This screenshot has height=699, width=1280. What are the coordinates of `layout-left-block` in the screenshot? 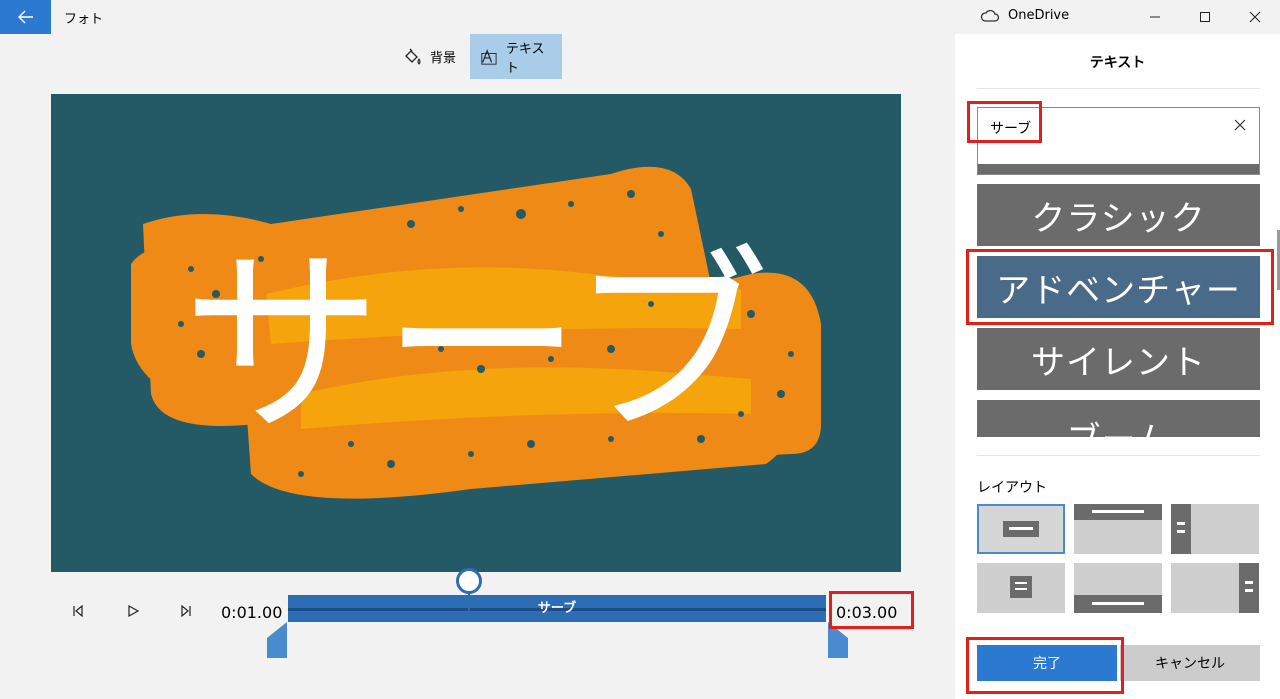 It's located at (1181, 529).